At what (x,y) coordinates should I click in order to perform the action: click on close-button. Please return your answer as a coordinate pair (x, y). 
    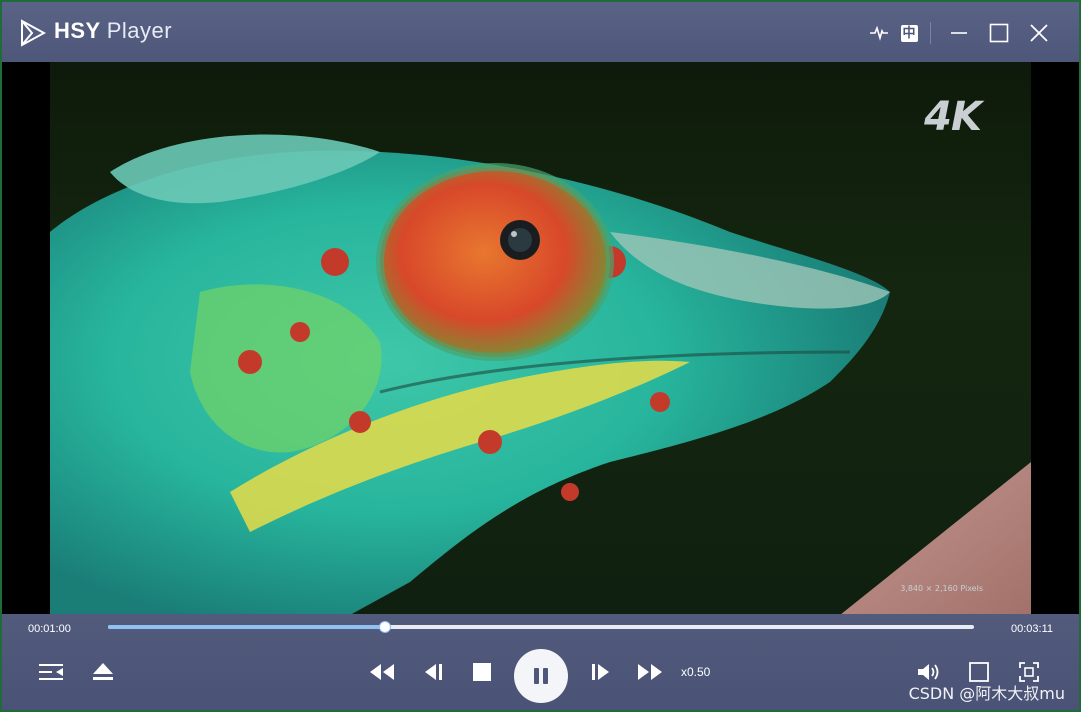
    Looking at the image, I should click on (1039, 33).